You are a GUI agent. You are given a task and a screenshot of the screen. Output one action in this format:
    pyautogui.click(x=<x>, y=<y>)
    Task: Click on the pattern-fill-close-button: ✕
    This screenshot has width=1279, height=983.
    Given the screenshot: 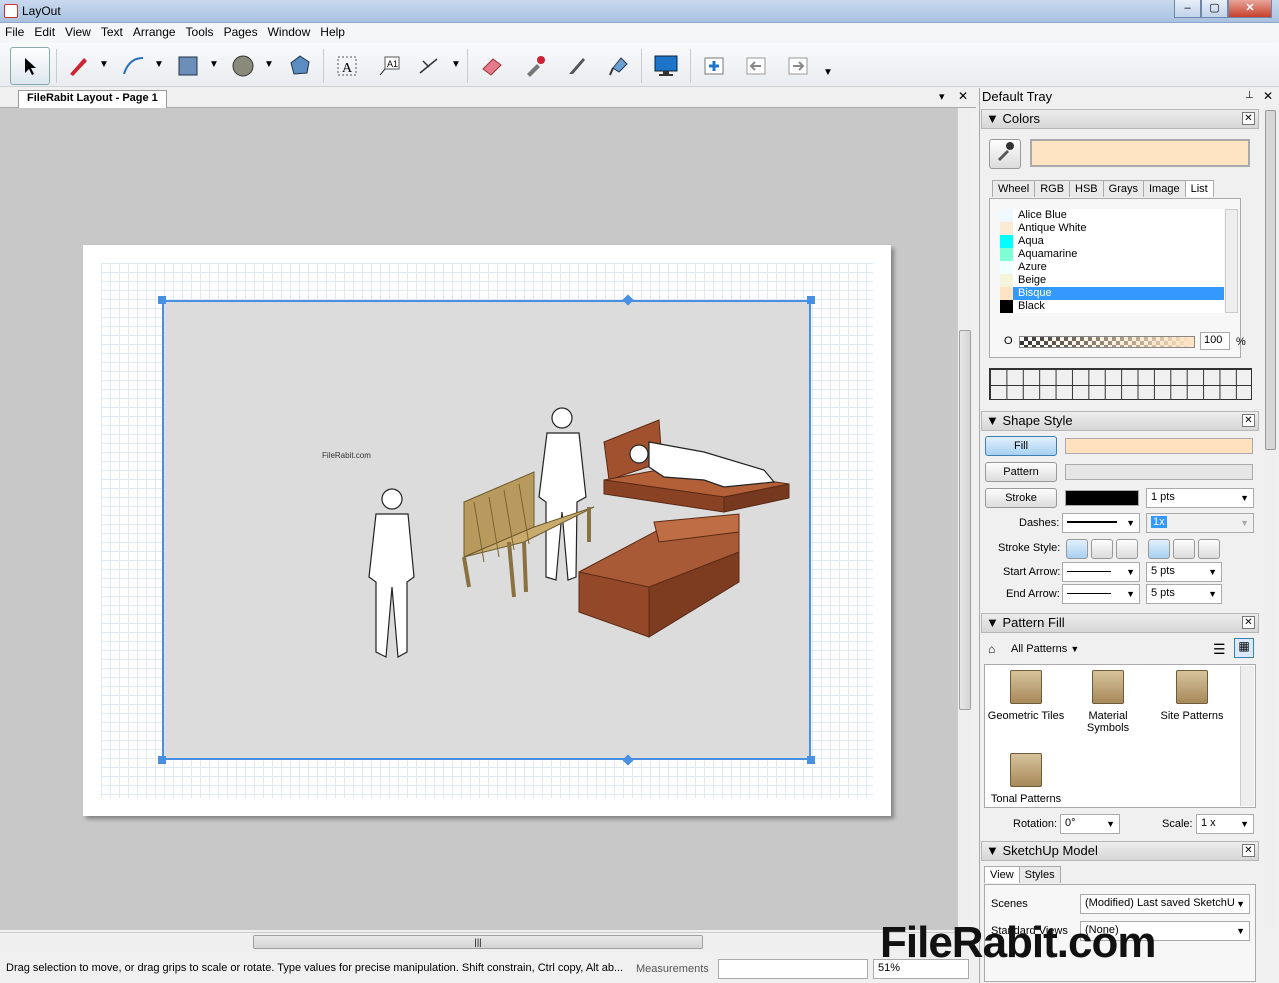 What is the action you would take?
    pyautogui.click(x=1248, y=622)
    